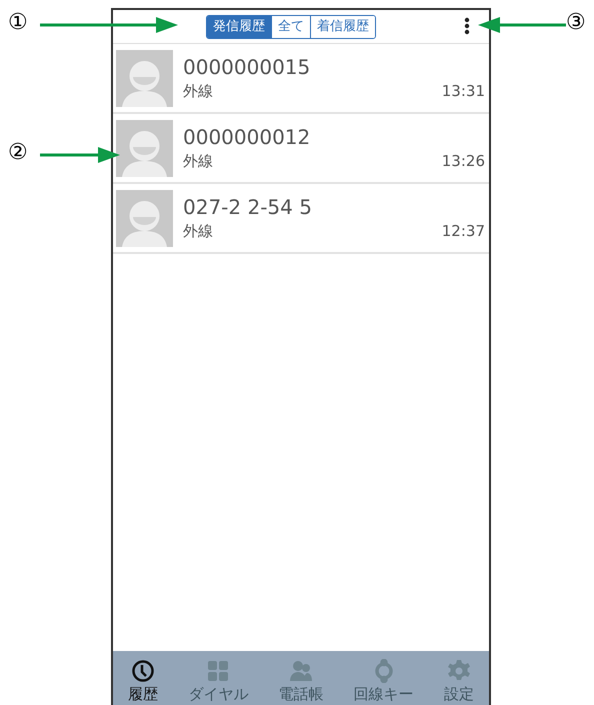  I want to click on call-time: 13:31, so click(463, 91).